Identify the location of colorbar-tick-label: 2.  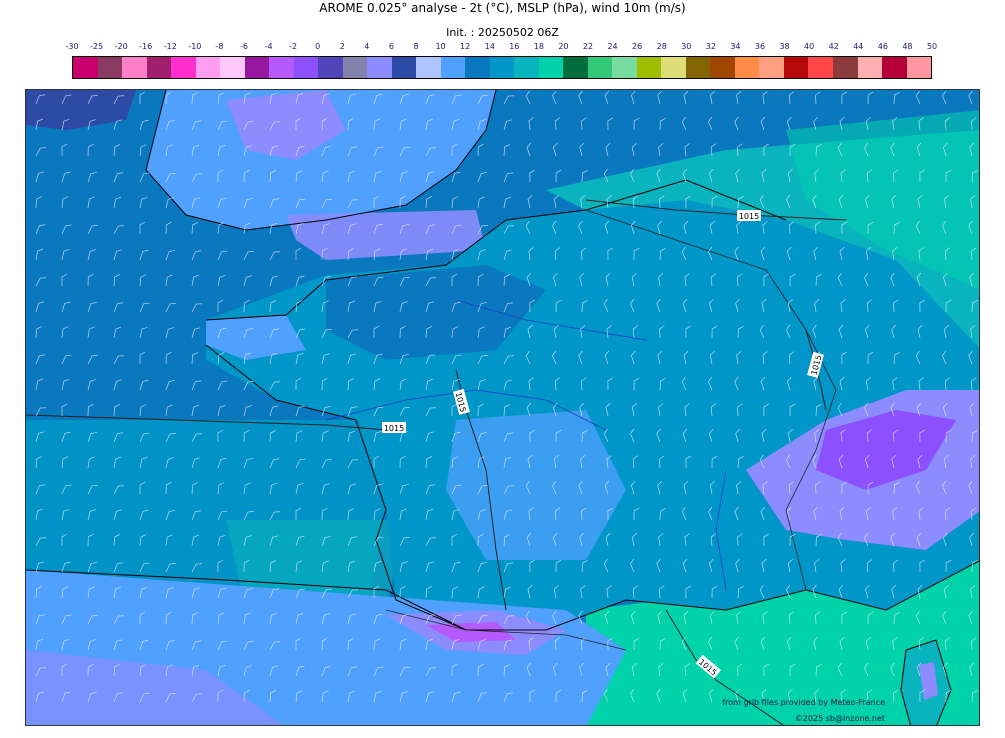
(342, 46).